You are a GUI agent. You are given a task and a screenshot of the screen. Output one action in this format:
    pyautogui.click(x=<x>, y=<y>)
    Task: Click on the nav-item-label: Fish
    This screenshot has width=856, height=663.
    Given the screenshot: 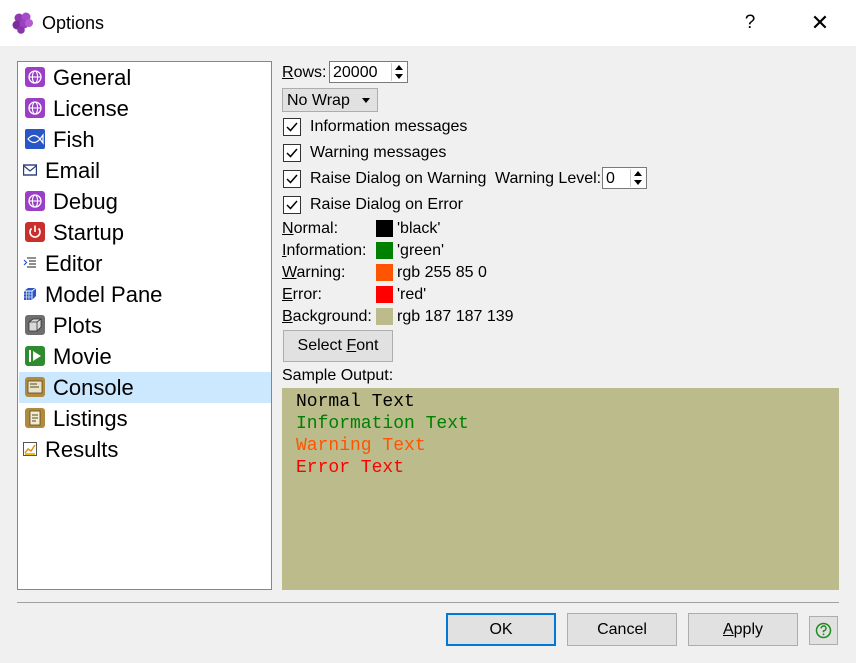 What is the action you would take?
    pyautogui.click(x=74, y=139)
    